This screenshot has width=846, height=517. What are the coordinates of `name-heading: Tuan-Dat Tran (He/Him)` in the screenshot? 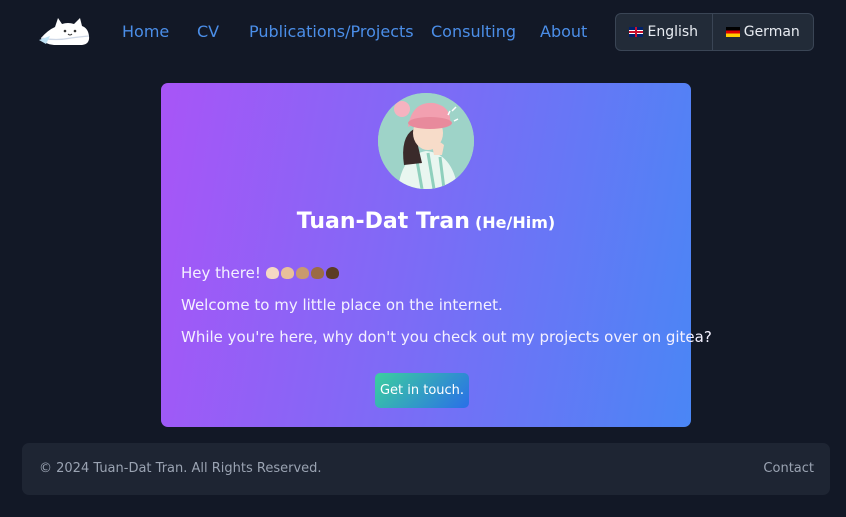 It's located at (426, 221).